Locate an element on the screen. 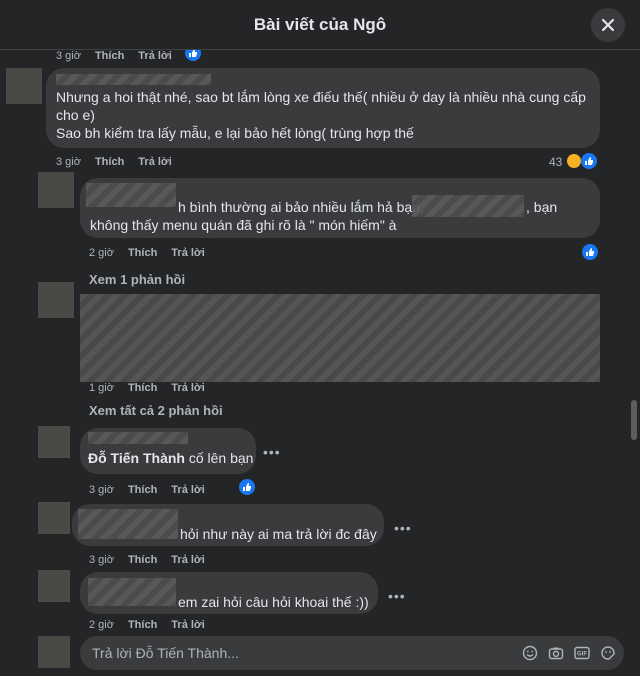 The image size is (640, 676). dialog-header: Bài viết của Ngô is located at coordinates (320, 25).